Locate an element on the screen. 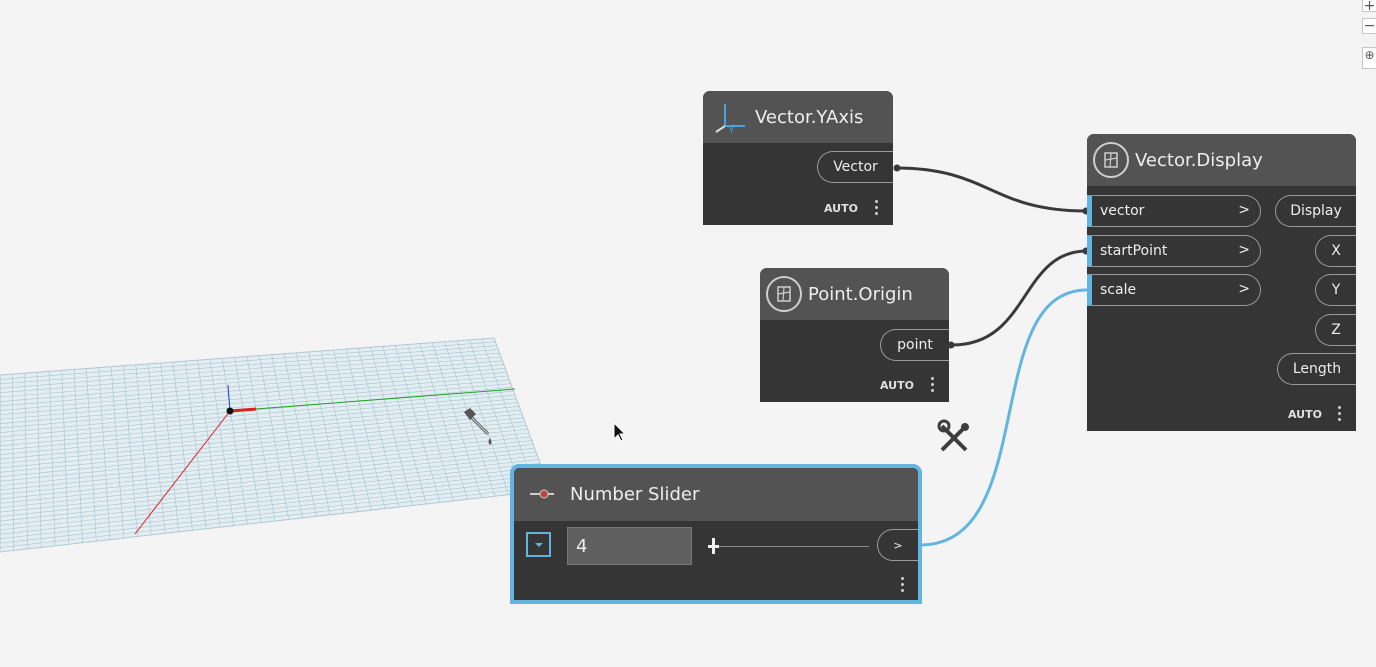 The image size is (1376, 667). slider-track is located at coordinates (789, 546).